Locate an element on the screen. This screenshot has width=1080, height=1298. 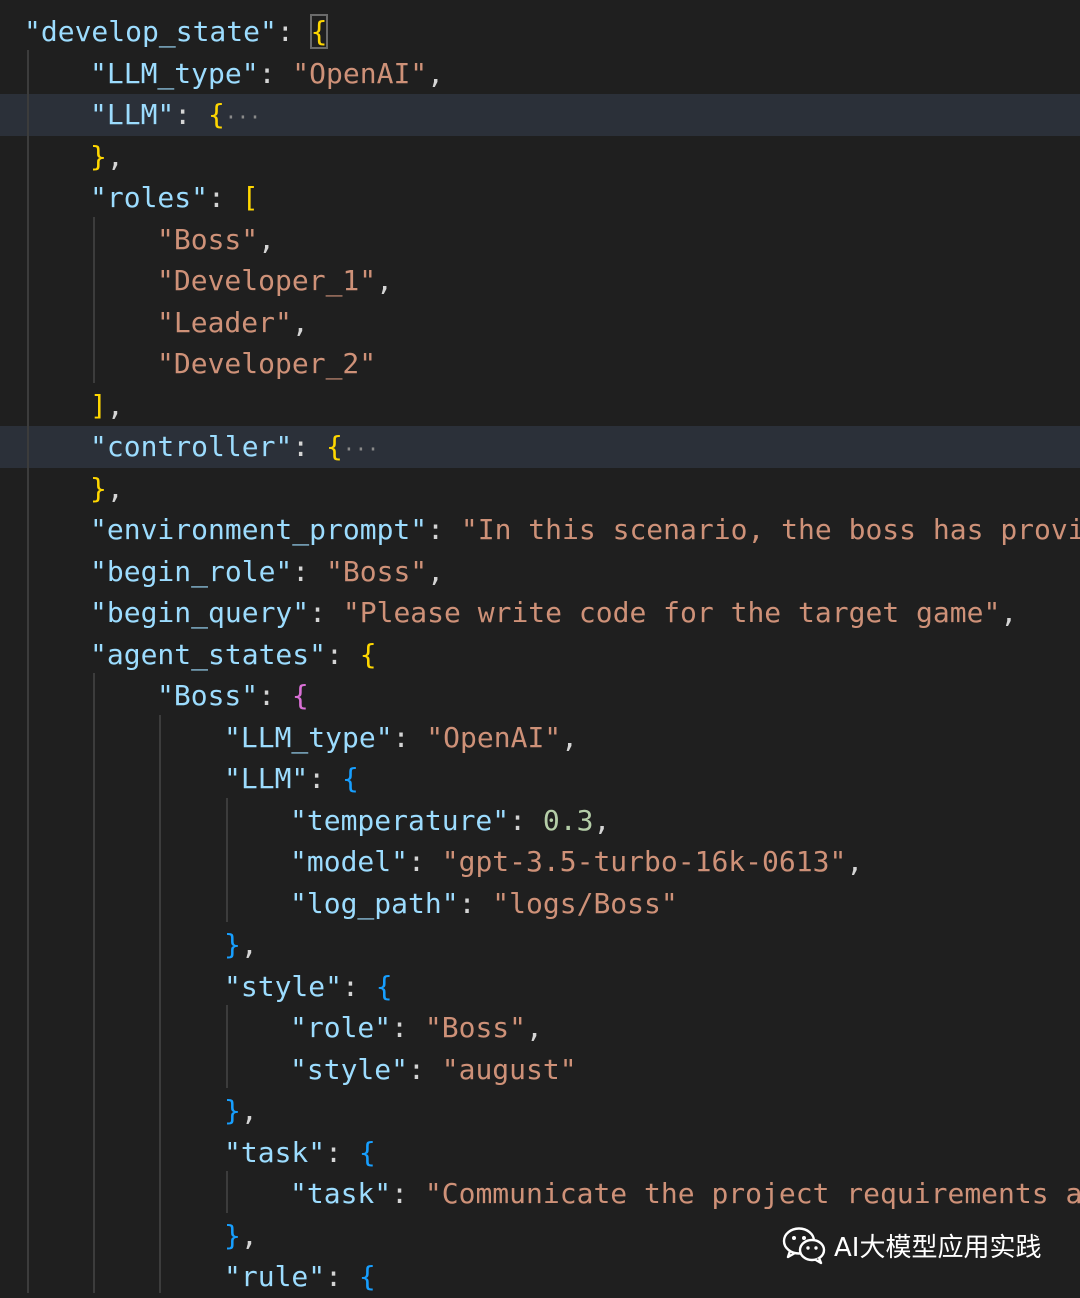
json-key: "begin_role" is located at coordinates (191, 571).